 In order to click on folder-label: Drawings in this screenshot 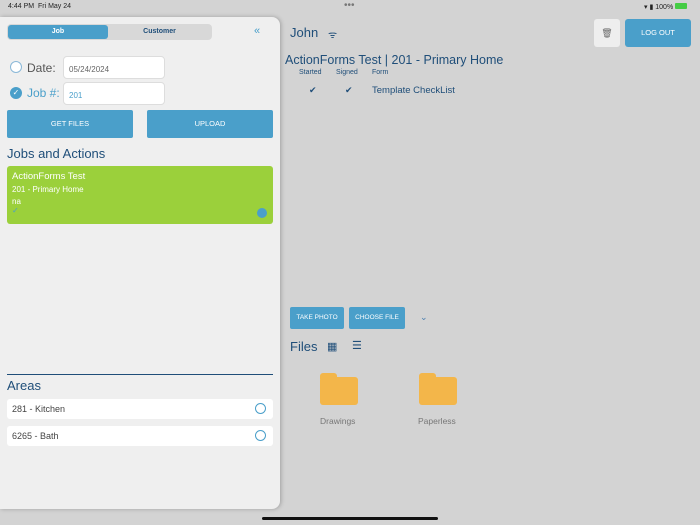, I will do `click(337, 421)`.